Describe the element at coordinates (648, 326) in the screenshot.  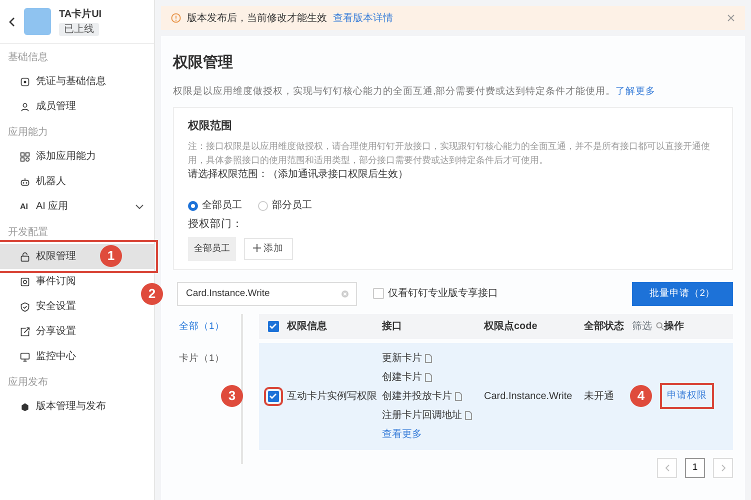
I see `filter-control: 筛选` at that location.